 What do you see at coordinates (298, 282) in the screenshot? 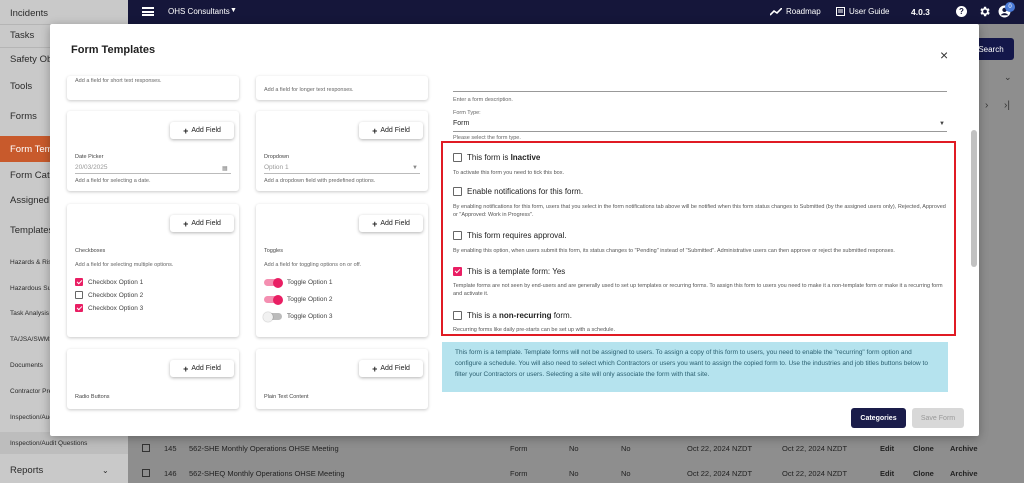
I see `toggle-option: Toggle Option 1` at bounding box center [298, 282].